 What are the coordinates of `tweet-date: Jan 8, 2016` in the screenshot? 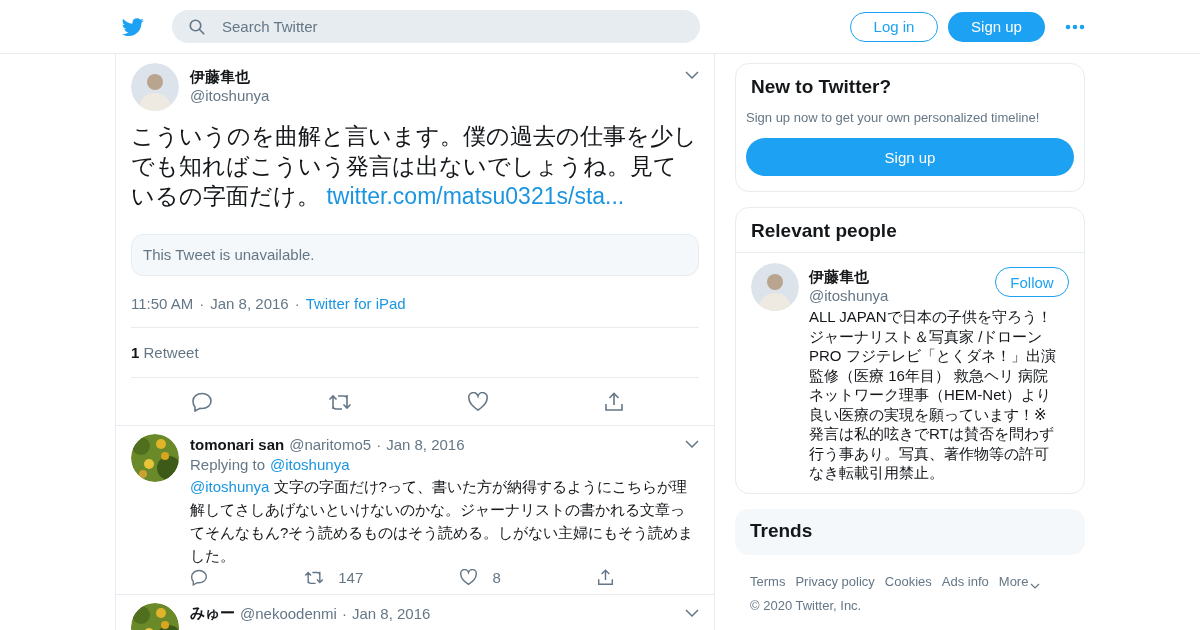 It's located at (249, 303).